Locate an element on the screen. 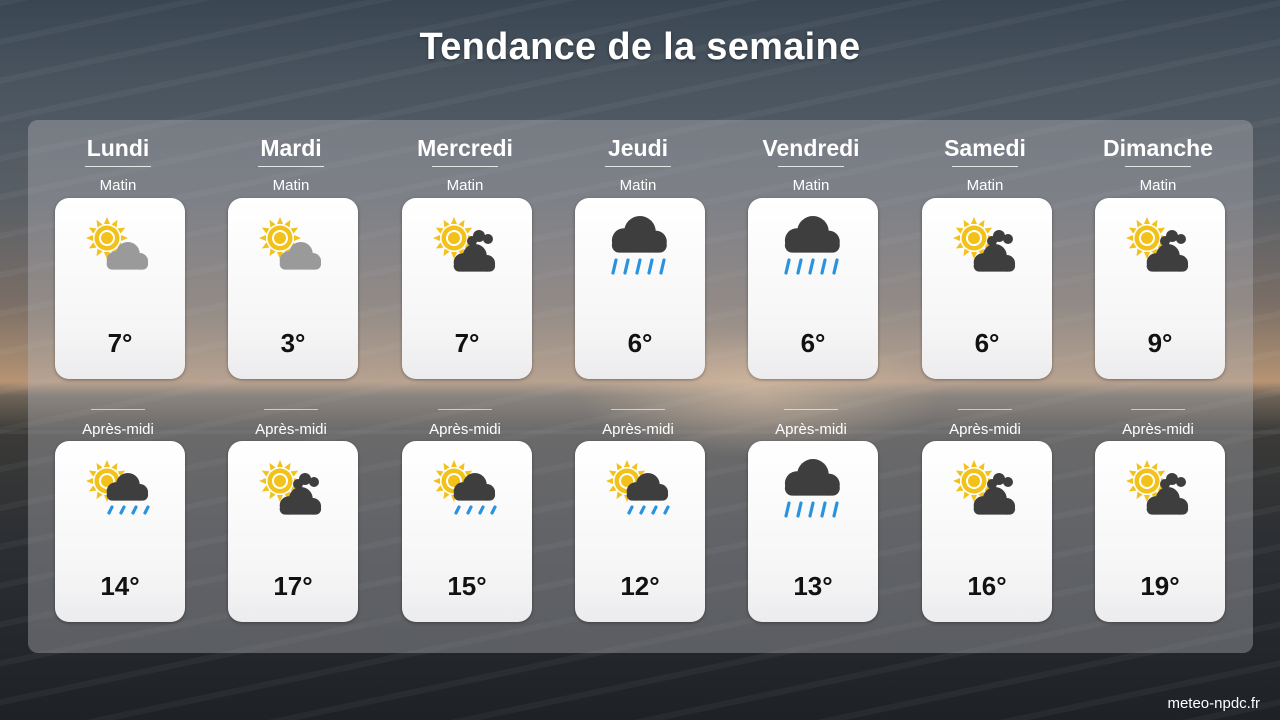  afternoon-temperature: 12° is located at coordinates (640, 586).